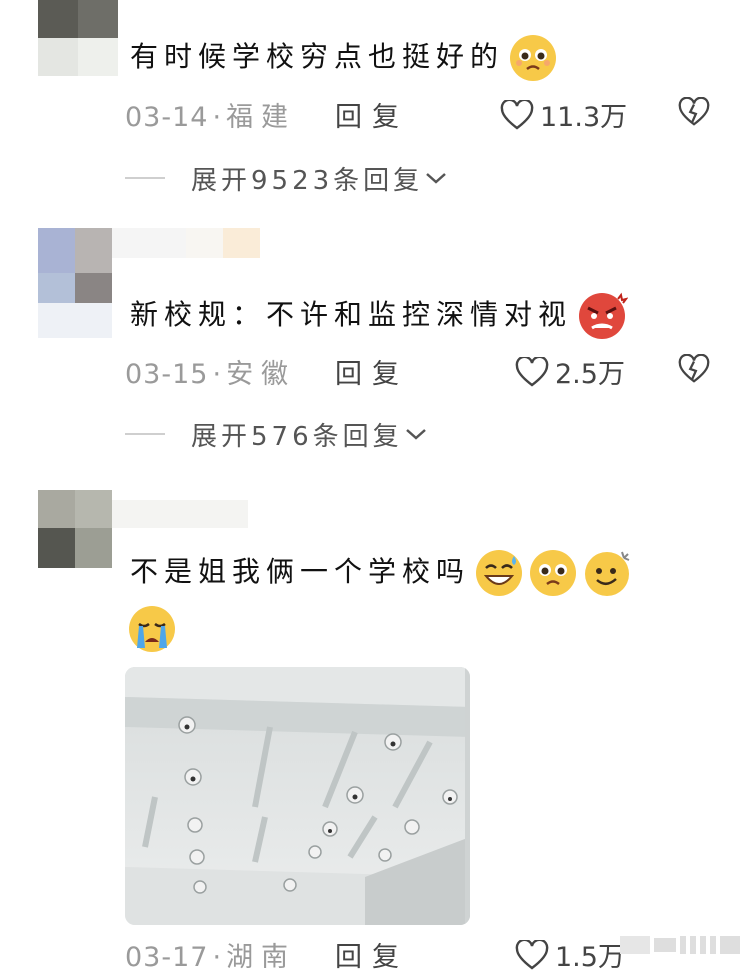  What do you see at coordinates (297, 436) in the screenshot?
I see `expand-replies-label: 展开576条回复` at bounding box center [297, 436].